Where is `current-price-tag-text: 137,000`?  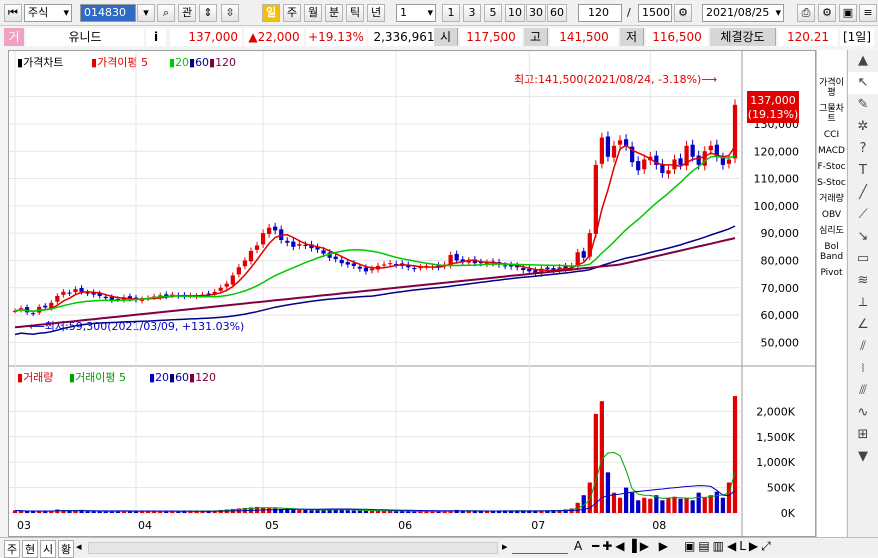 current-price-tag-text: 137,000 is located at coordinates (773, 100).